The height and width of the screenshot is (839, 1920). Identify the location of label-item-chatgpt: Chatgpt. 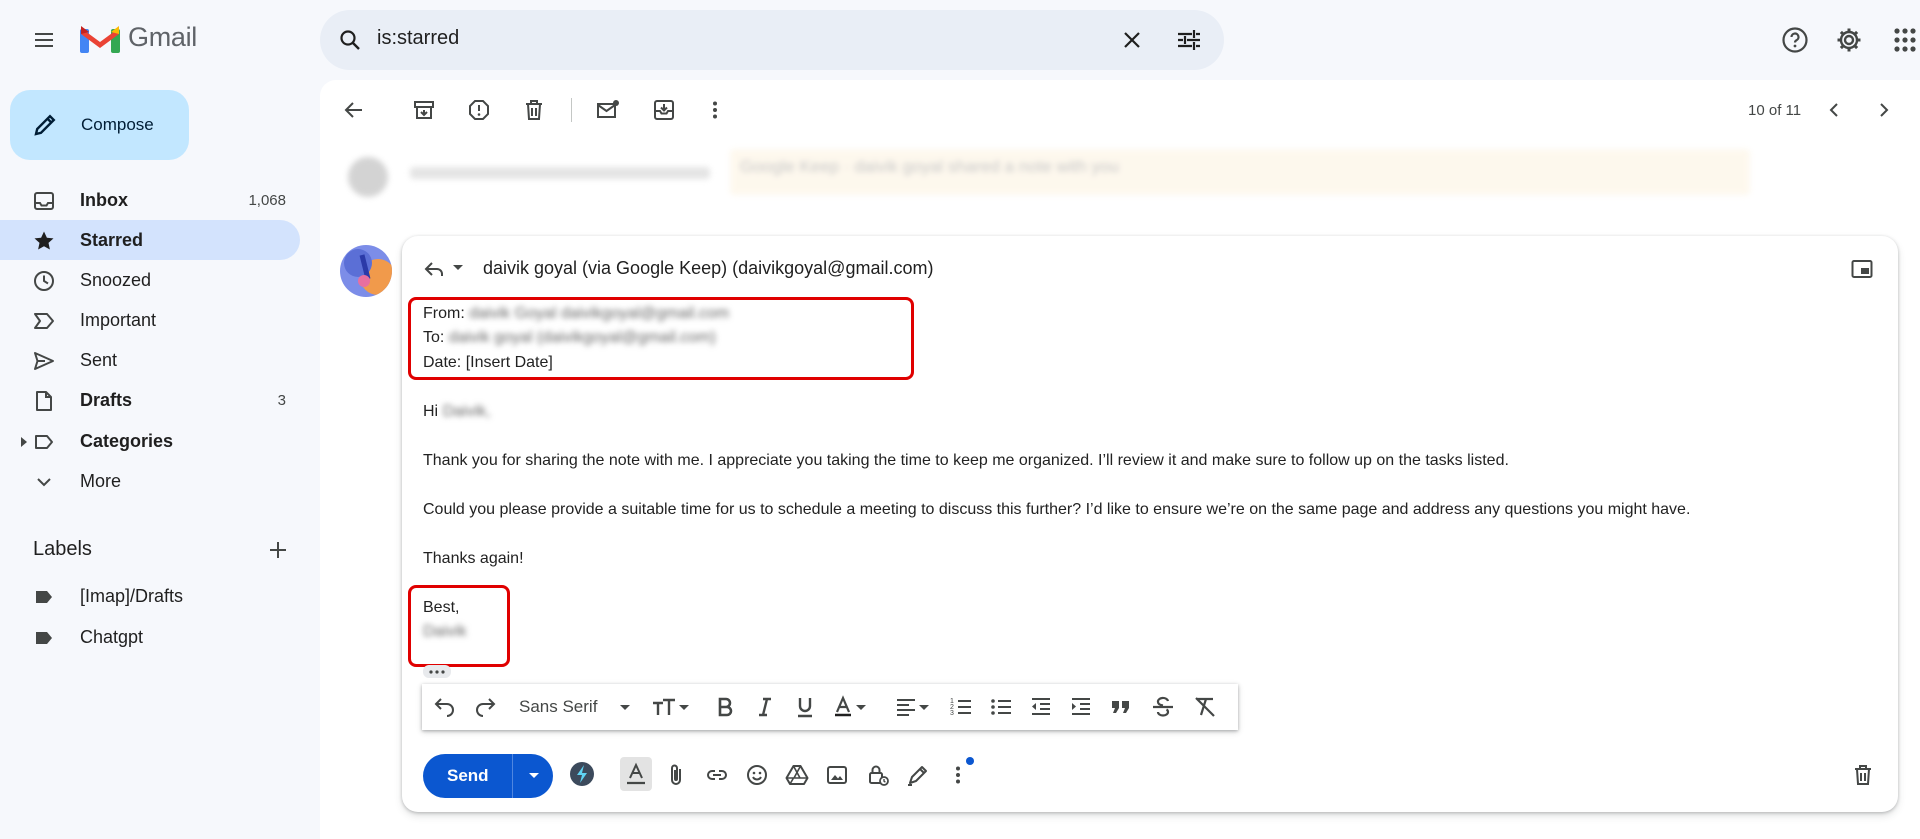
(150, 637).